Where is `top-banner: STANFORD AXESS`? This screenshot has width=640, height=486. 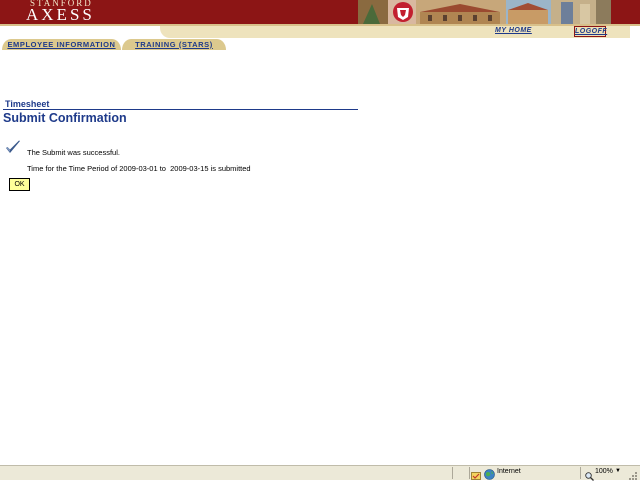 top-banner: STANFORD AXESS is located at coordinates (320, 12).